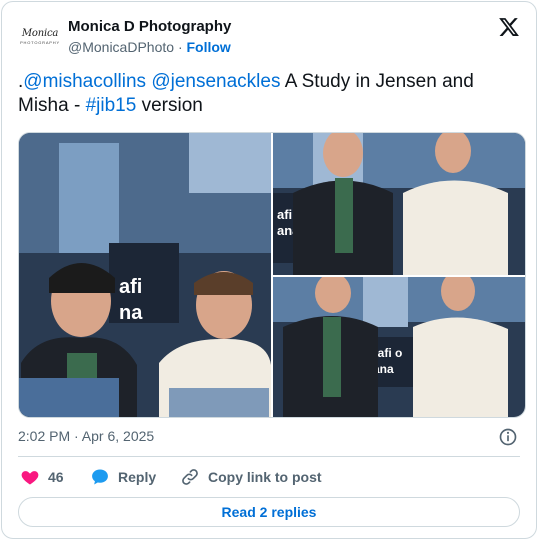 This screenshot has width=540, height=542. Describe the element at coordinates (190, 477) in the screenshot. I see `link-icon` at that location.